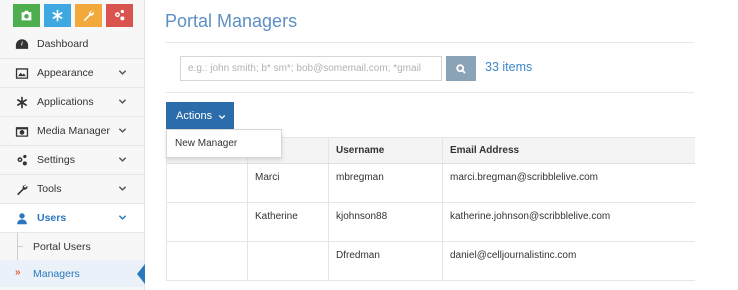 The width and height of the screenshot is (738, 290). What do you see at coordinates (65, 73) in the screenshot?
I see `sidebar-item-label: Appearance` at bounding box center [65, 73].